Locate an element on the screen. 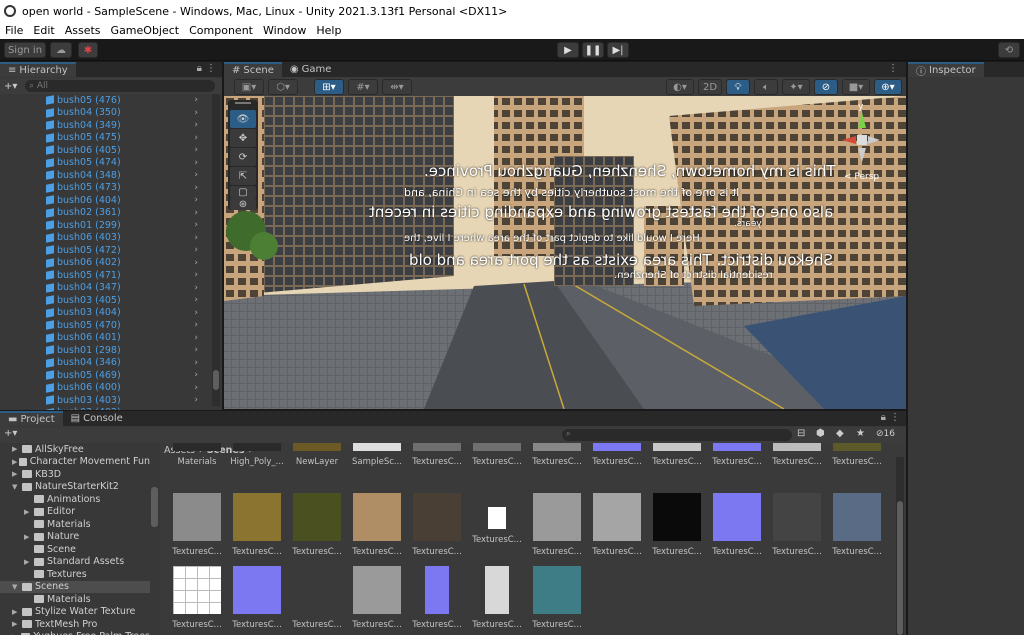  project-search-input: ⌕ is located at coordinates (677, 435).